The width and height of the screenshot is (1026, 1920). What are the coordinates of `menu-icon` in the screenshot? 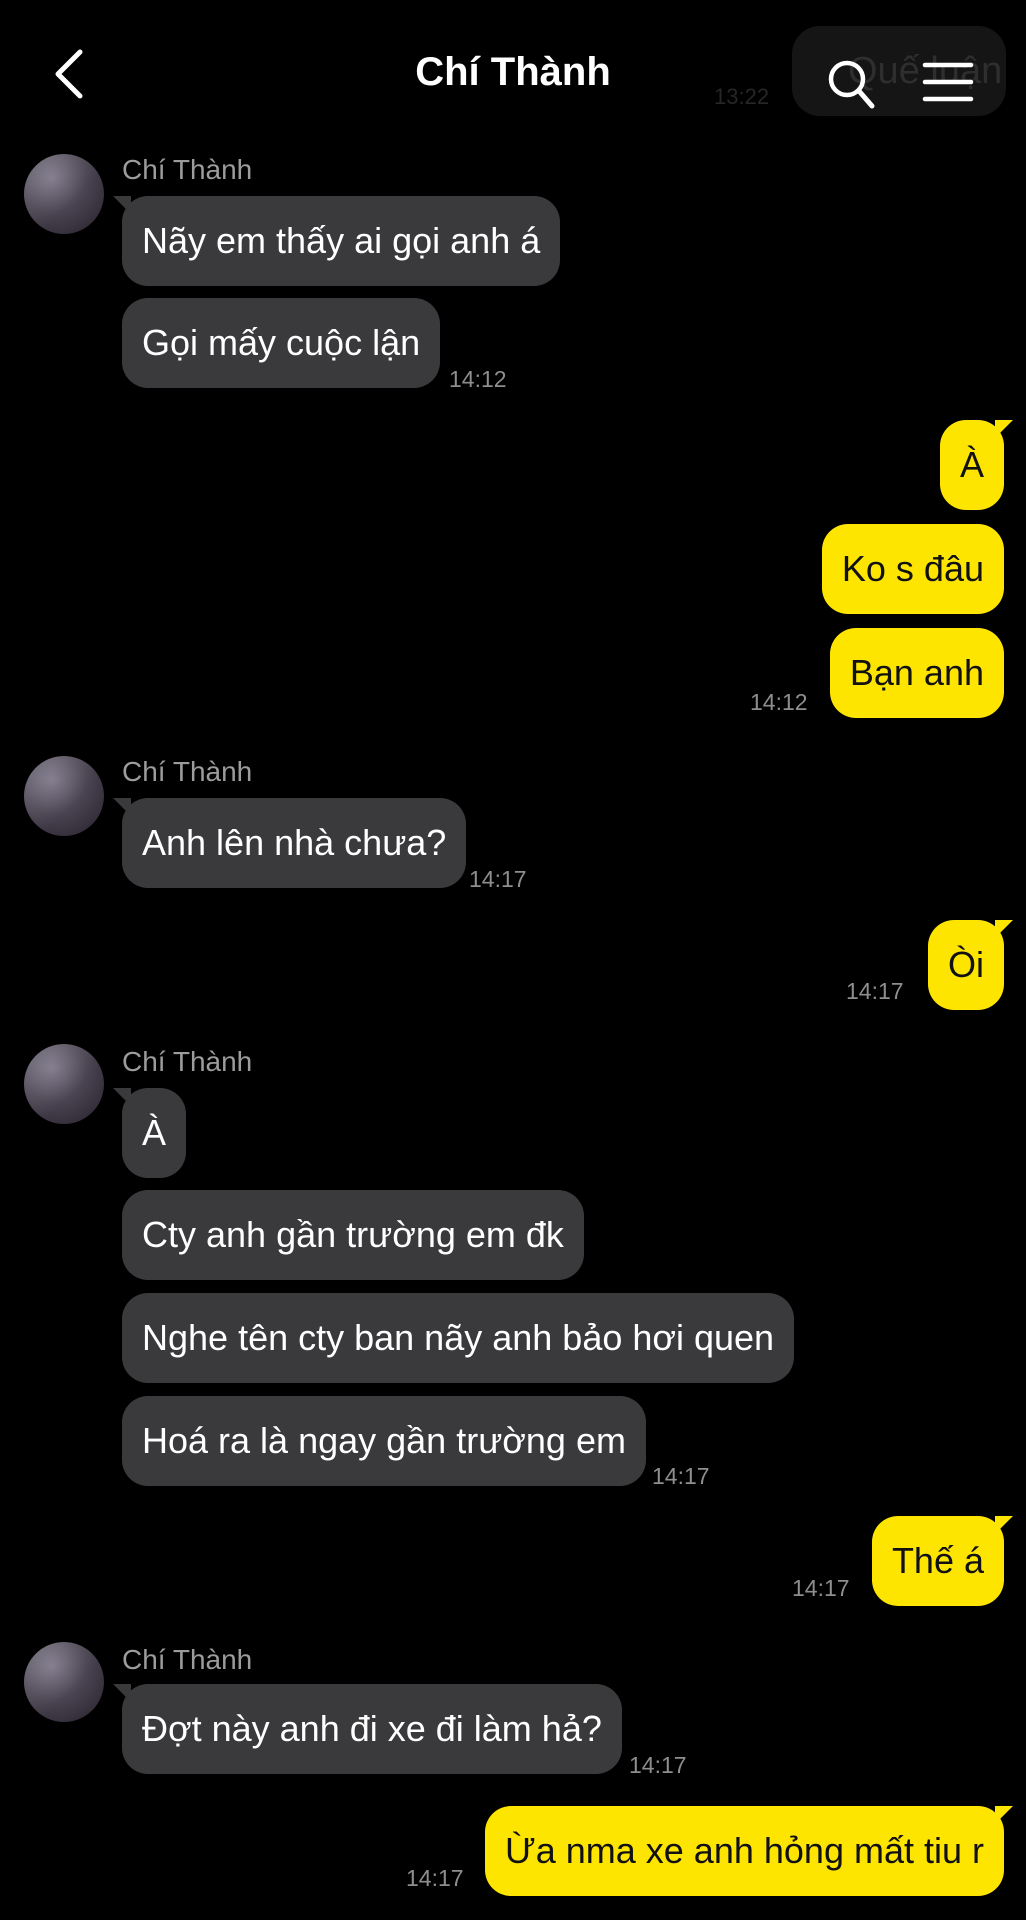 It's located at (948, 82).